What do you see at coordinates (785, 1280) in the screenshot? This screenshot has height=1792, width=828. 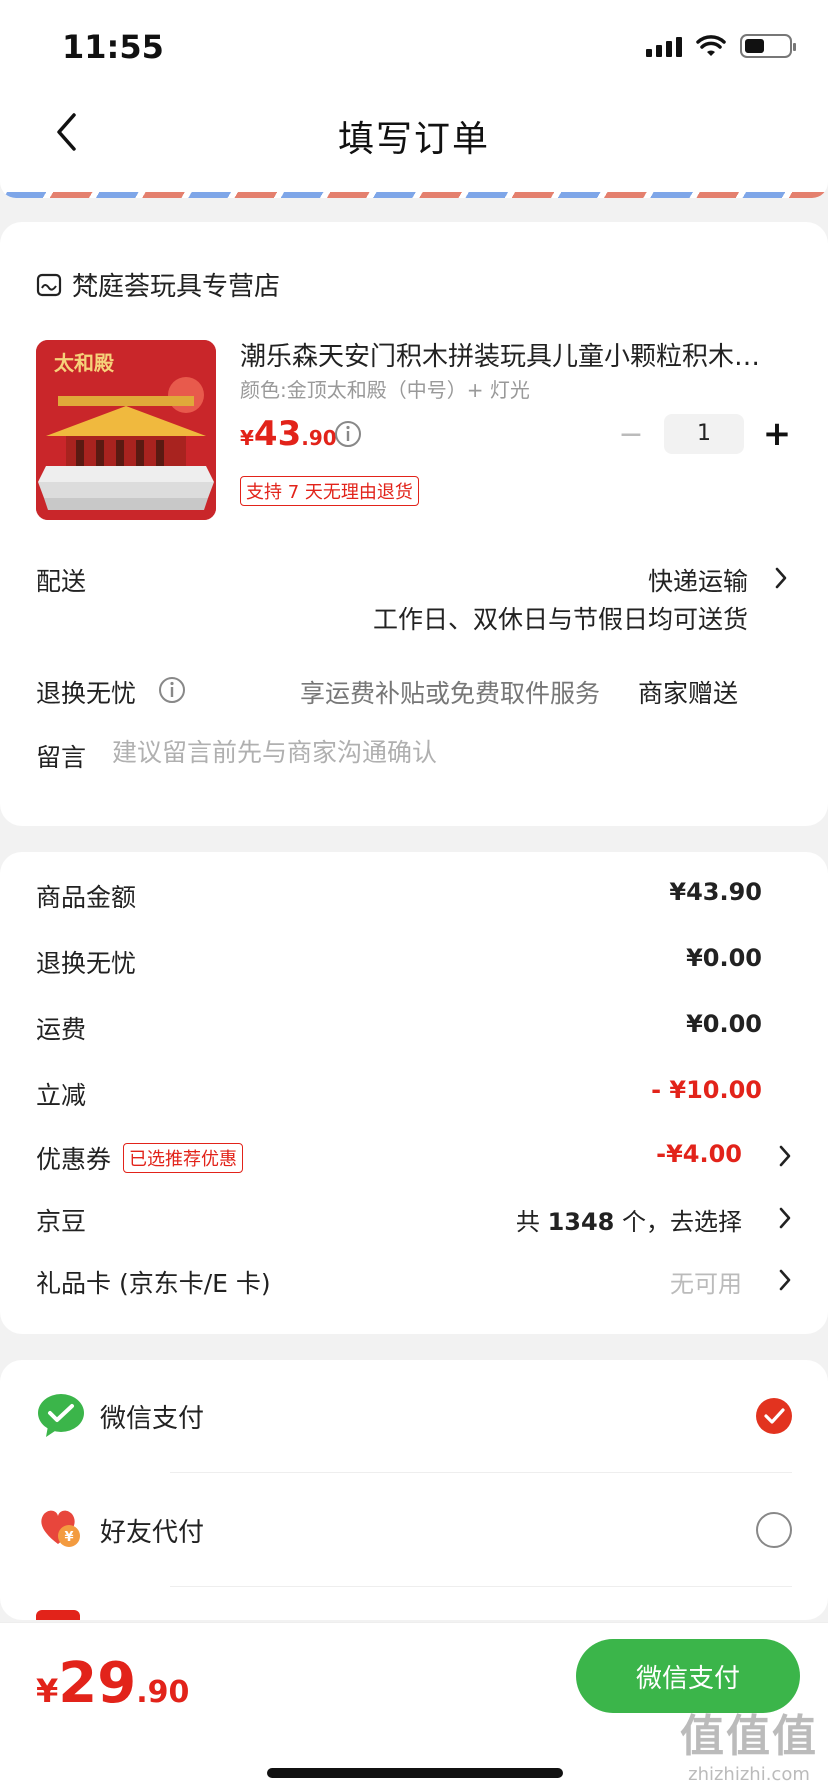 I see `giftcard-chevron-icon` at bounding box center [785, 1280].